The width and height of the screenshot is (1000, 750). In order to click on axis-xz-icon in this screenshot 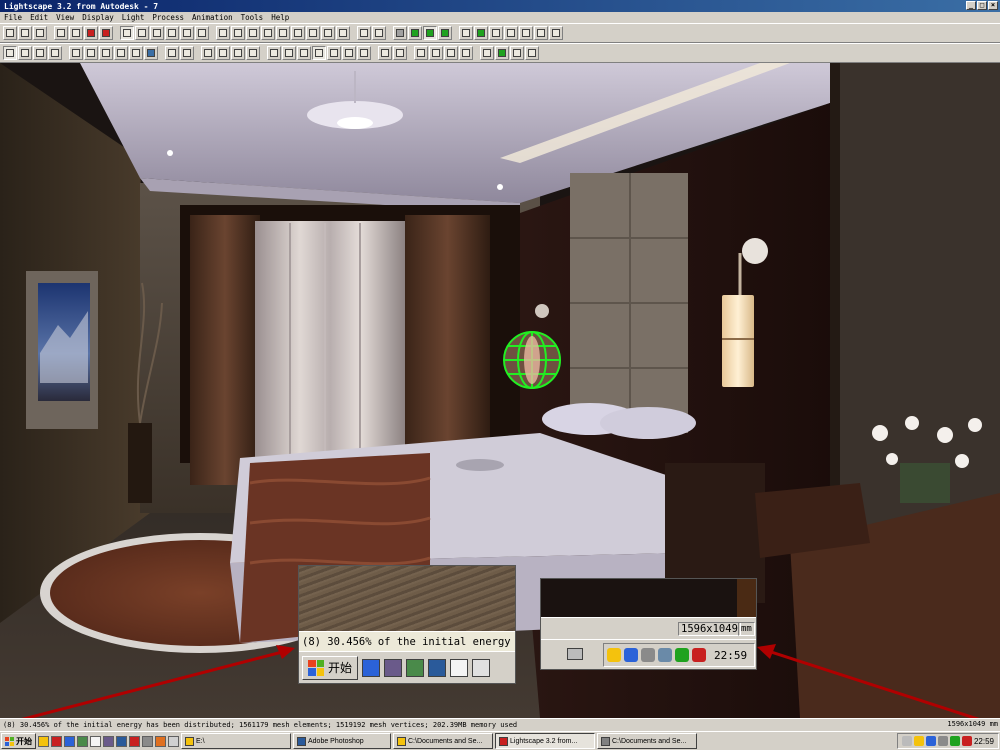, I will do `click(349, 53)`.